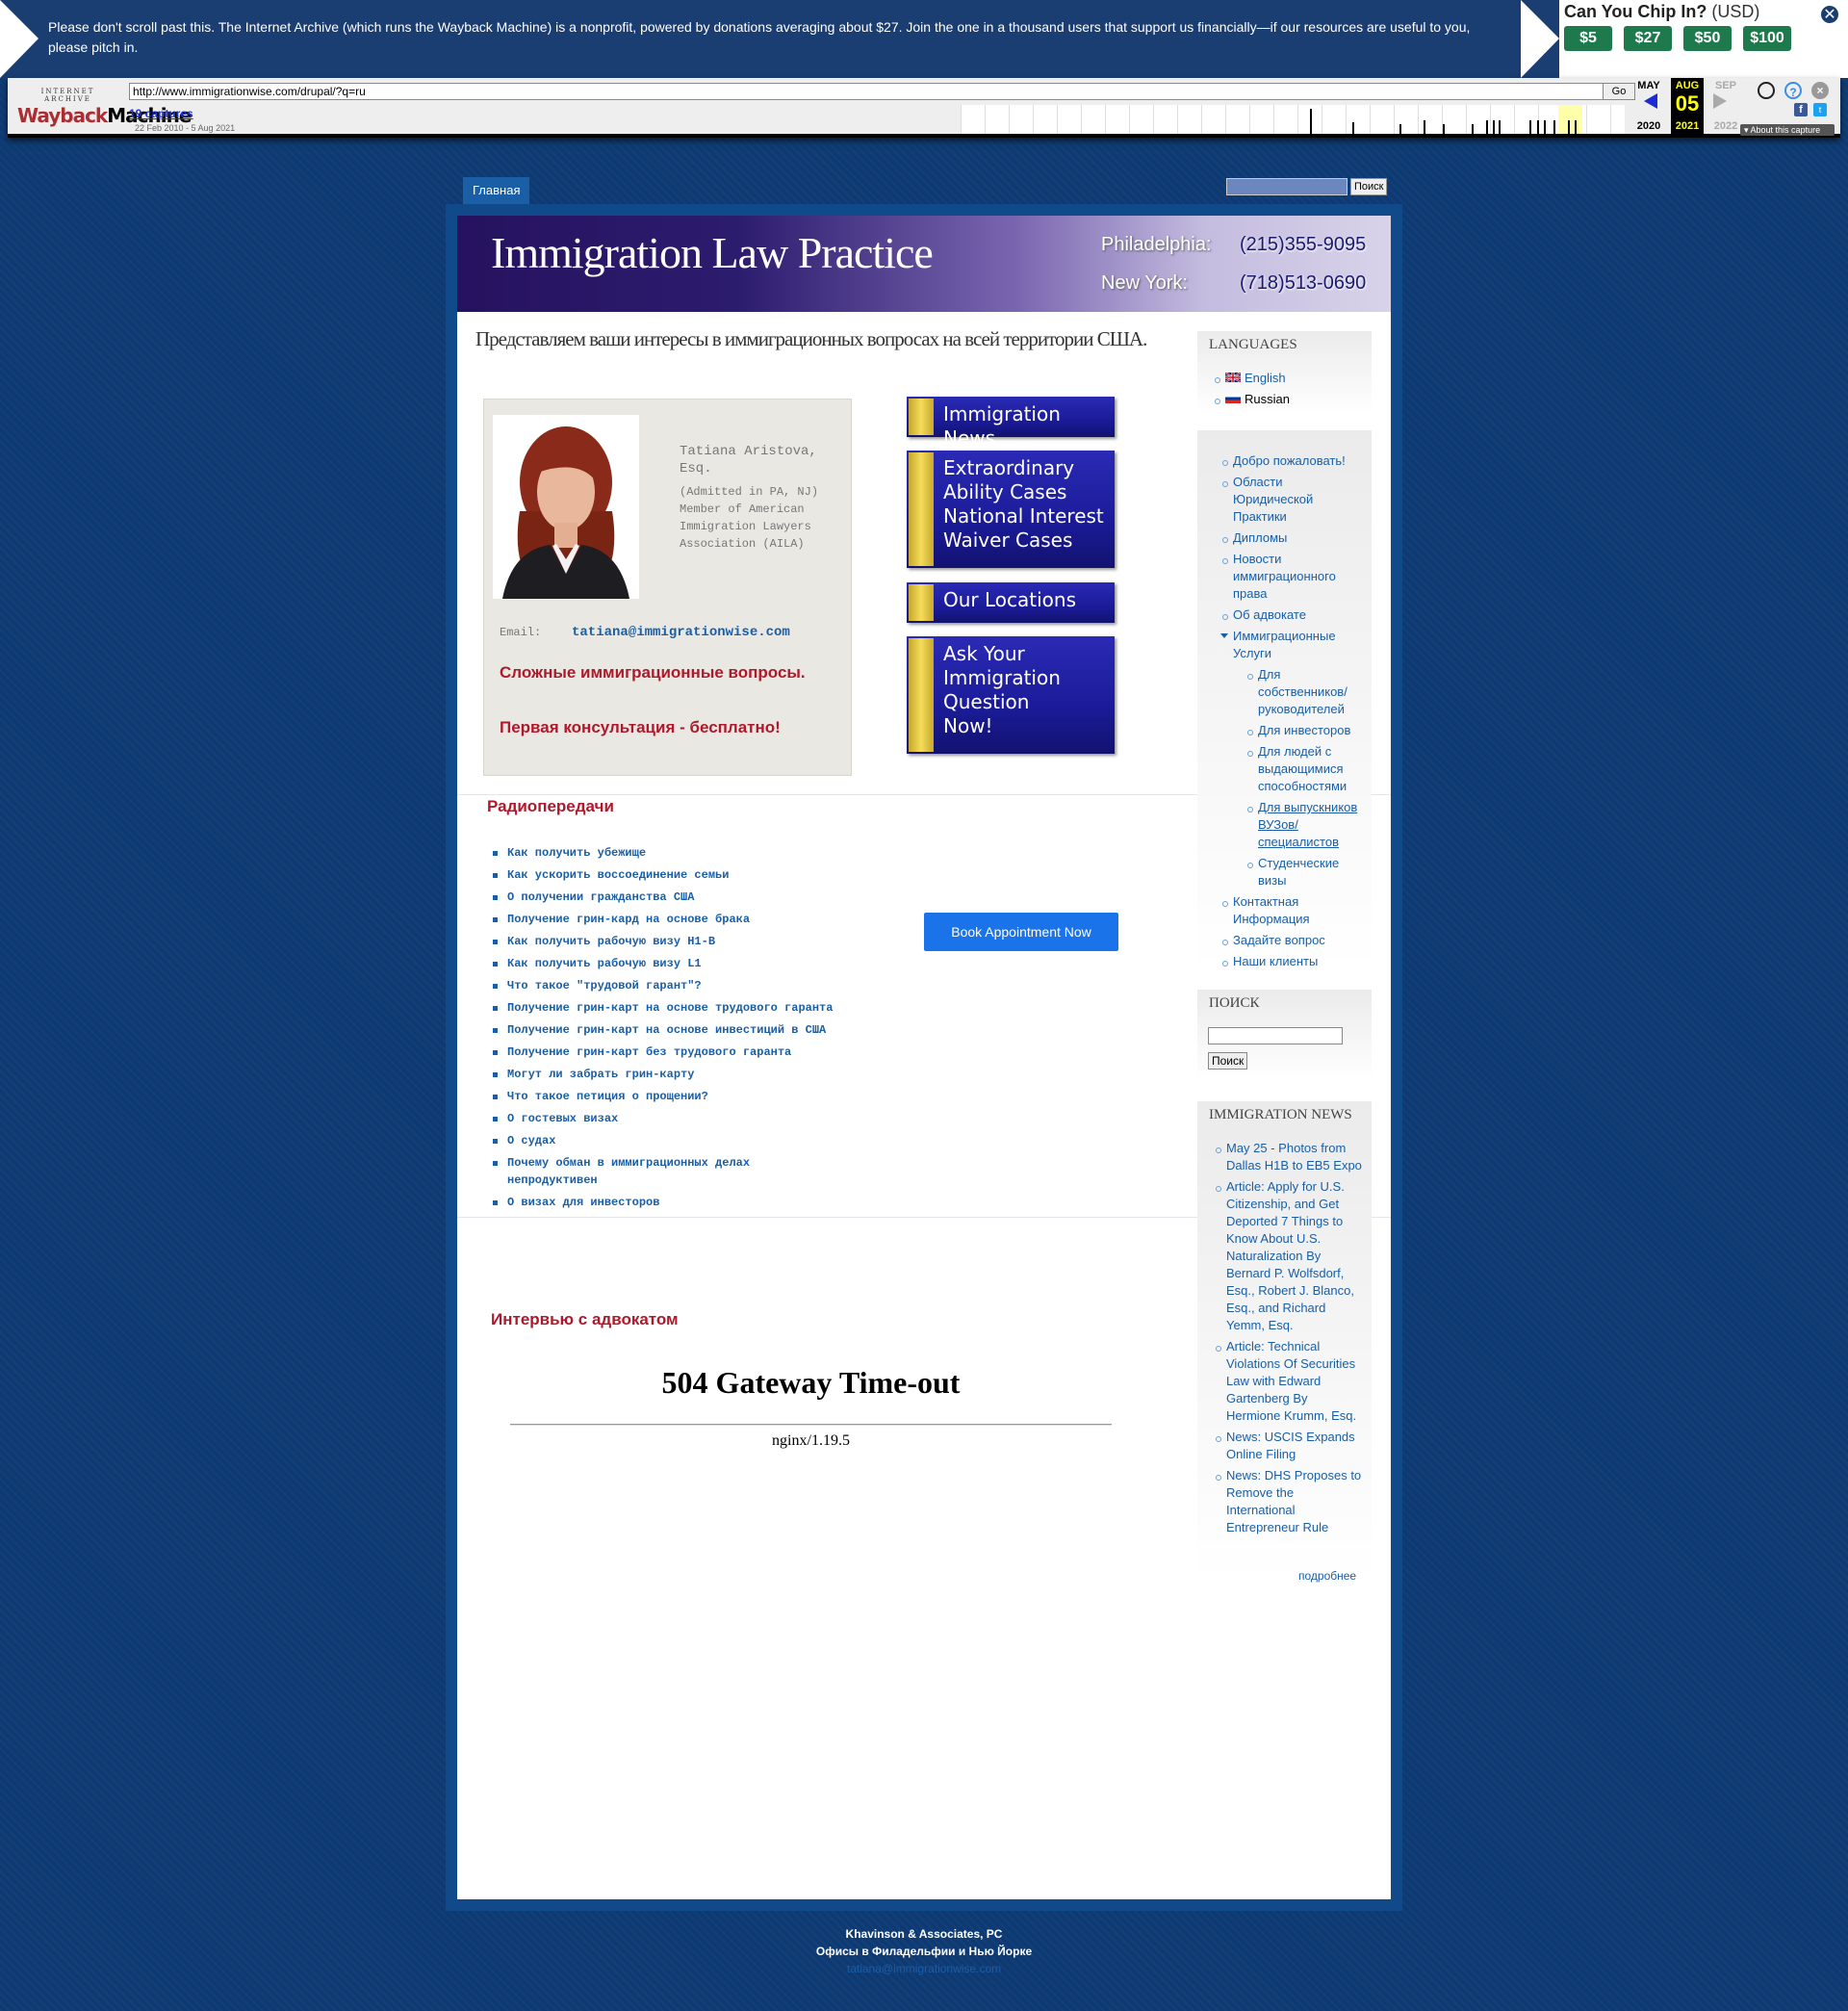  What do you see at coordinates (666, 1074) in the screenshot?
I see `radio-item: Могут ли забрать грин-карту` at bounding box center [666, 1074].